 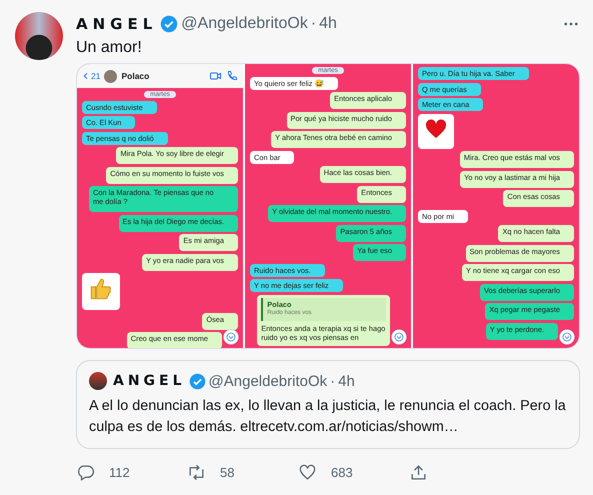 I want to click on phone-icon, so click(x=232, y=76).